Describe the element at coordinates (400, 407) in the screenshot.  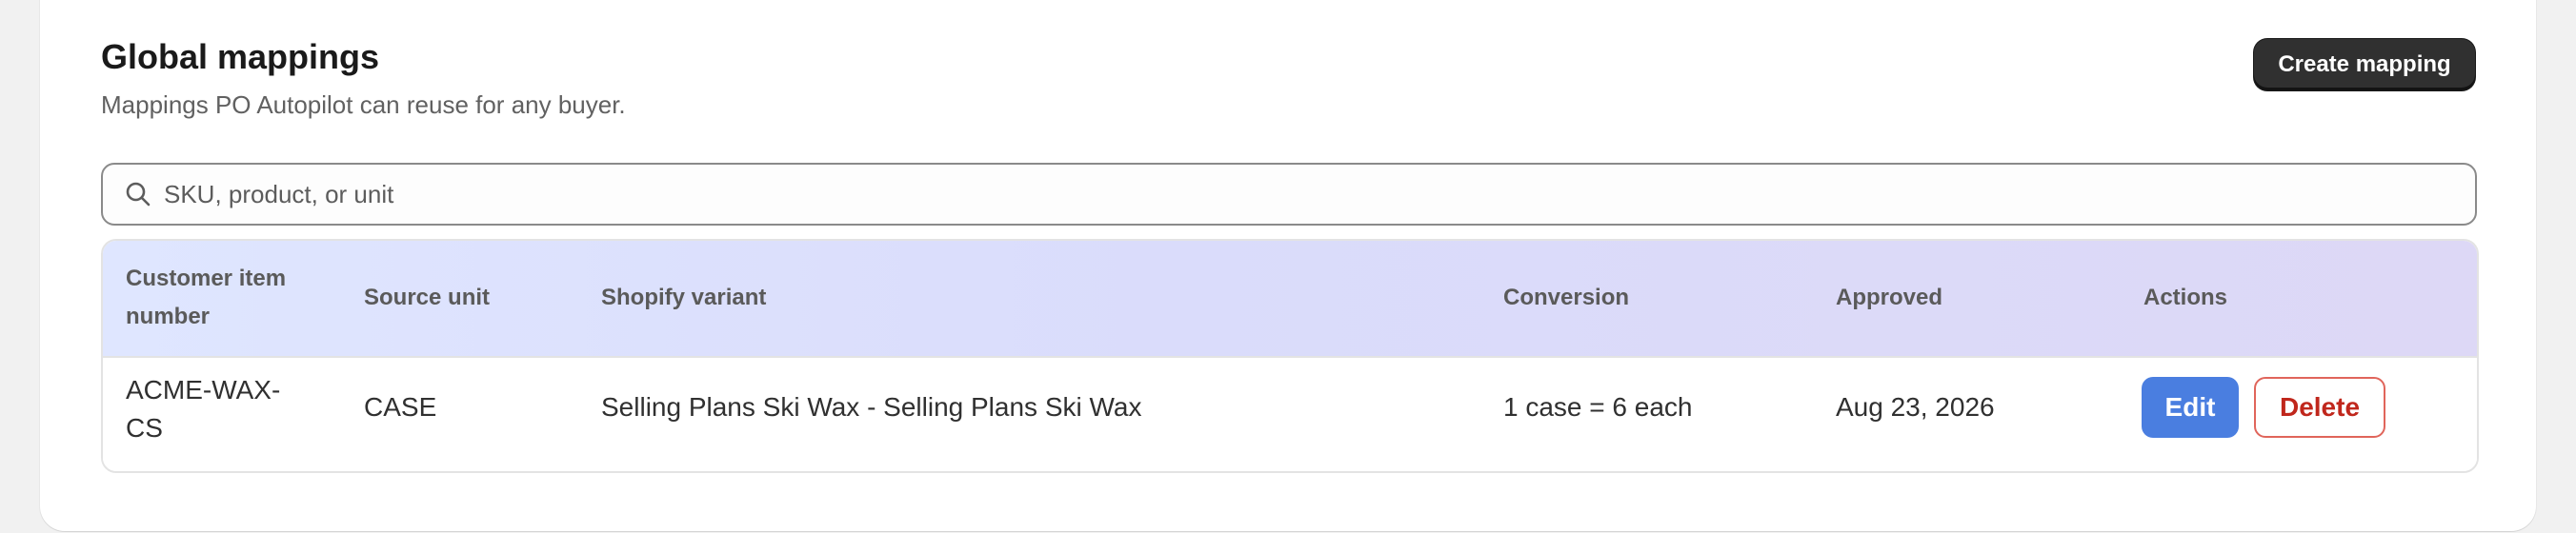
I see `cell-source-unit: CASE` at that location.